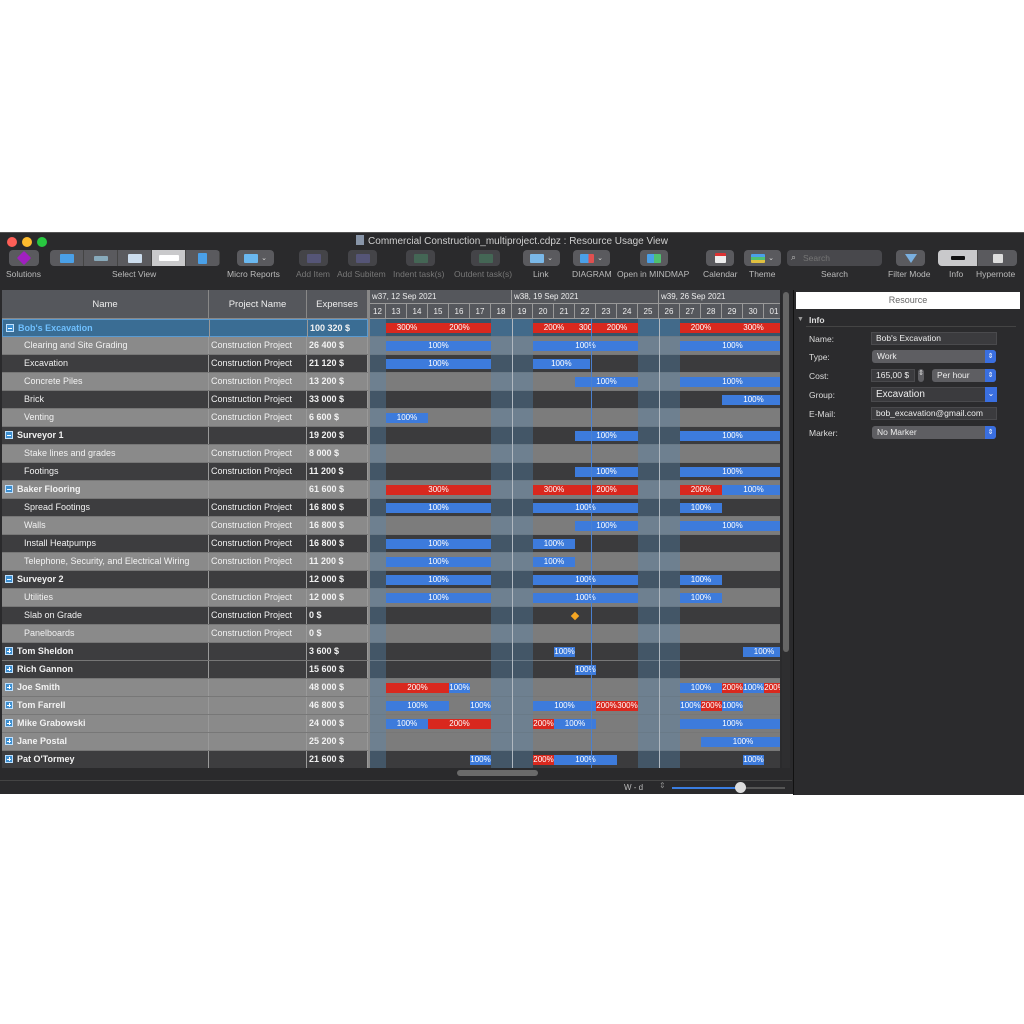 The image size is (1024, 1024). What do you see at coordinates (934, 394) in the screenshot?
I see `group-combobox: Excavation ⌄` at bounding box center [934, 394].